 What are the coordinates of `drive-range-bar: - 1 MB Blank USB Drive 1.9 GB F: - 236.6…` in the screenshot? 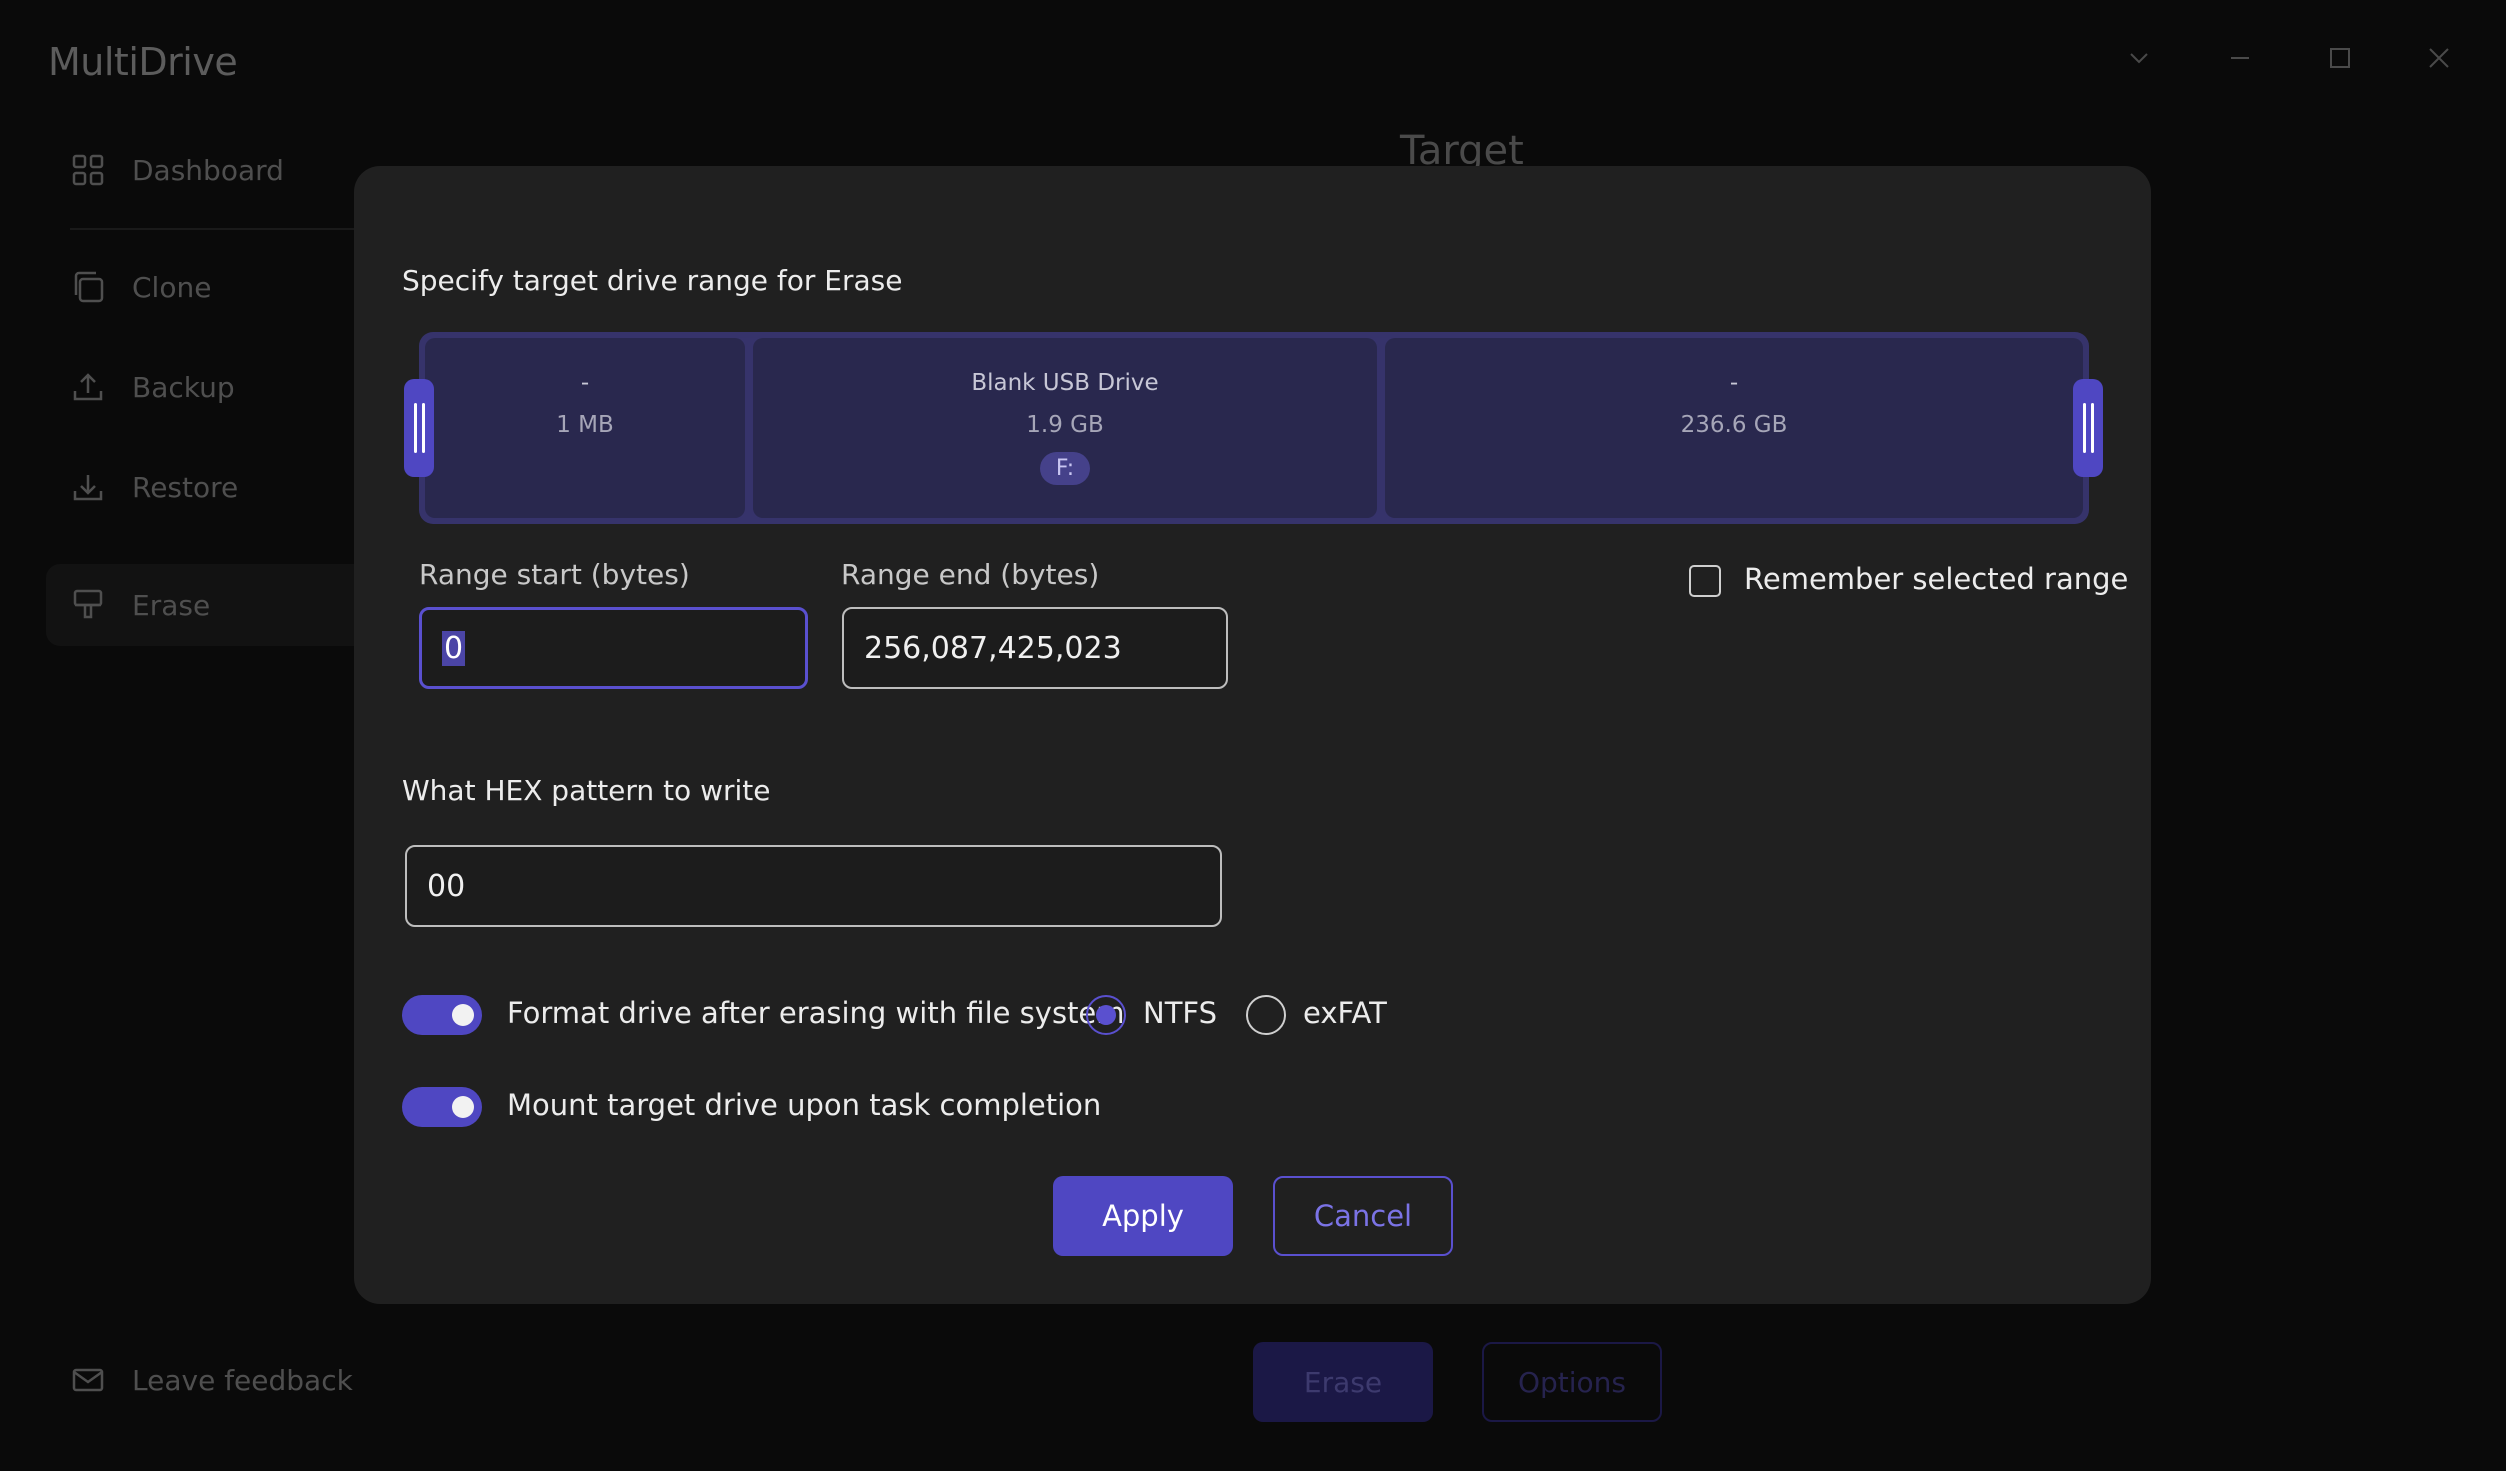 It's located at (1254, 428).